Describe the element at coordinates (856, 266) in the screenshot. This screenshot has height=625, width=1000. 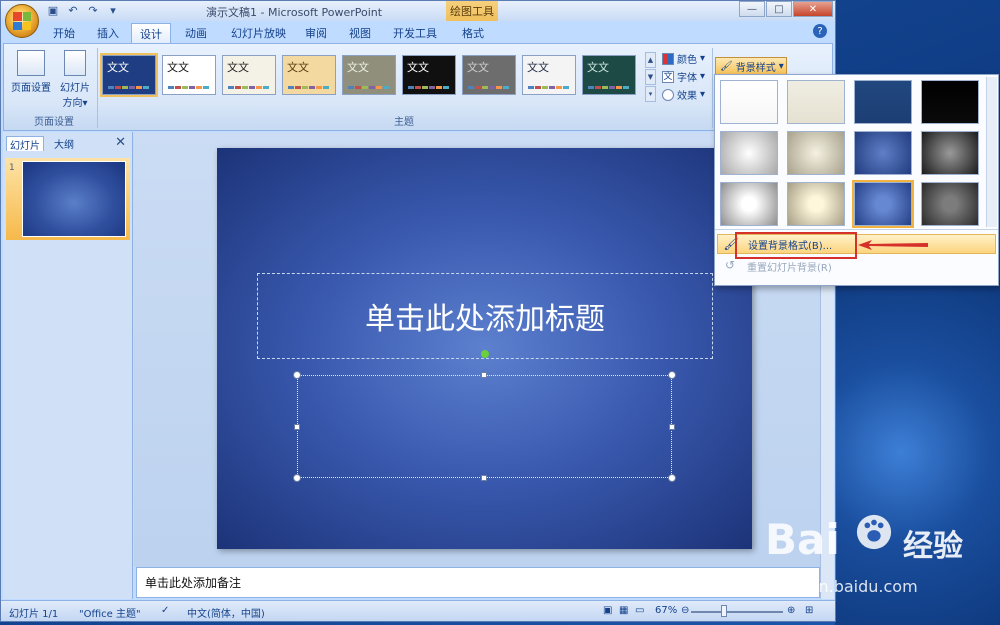
I see `reset-background-item: ↺ 重置幻灯片背景(R)` at that location.